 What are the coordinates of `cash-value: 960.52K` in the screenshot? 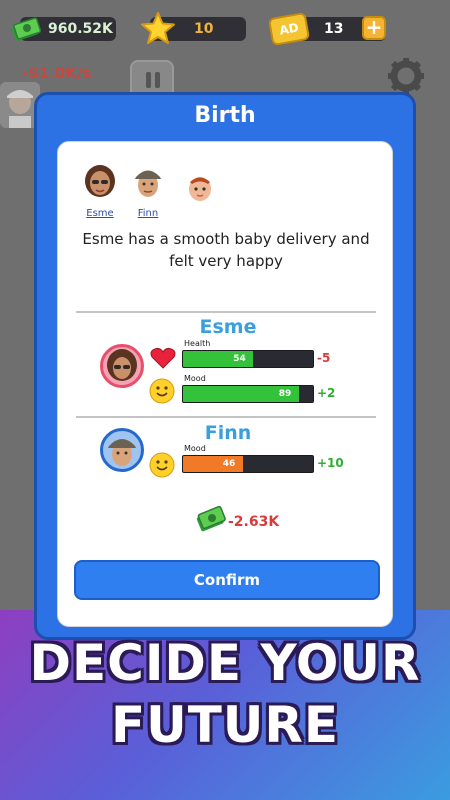 It's located at (80, 29).